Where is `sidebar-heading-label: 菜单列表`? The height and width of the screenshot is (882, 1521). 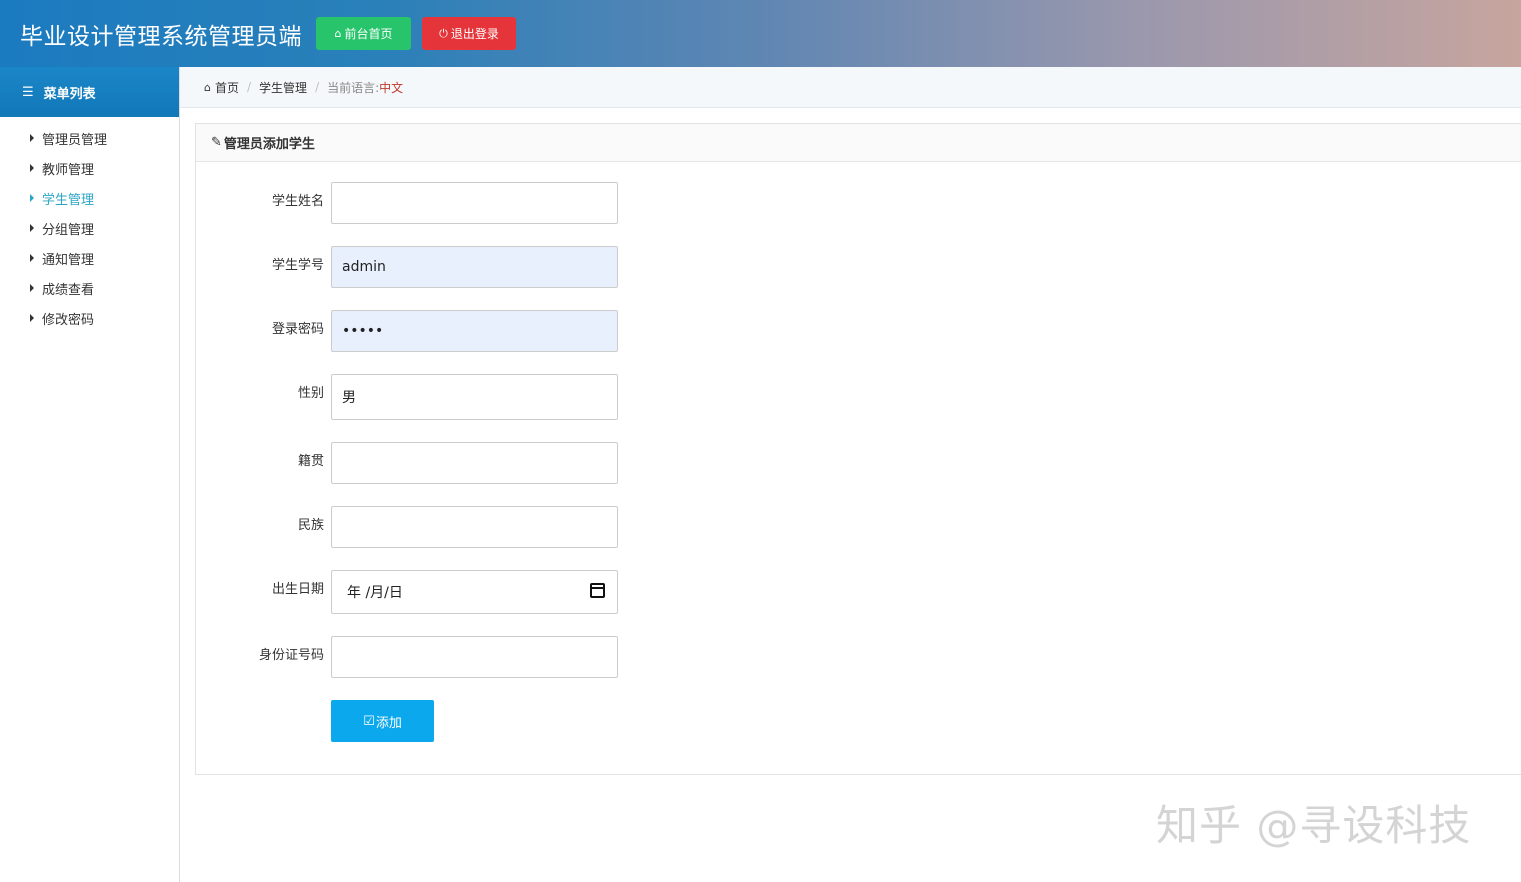
sidebar-heading-label: 菜单列表 is located at coordinates (69, 94).